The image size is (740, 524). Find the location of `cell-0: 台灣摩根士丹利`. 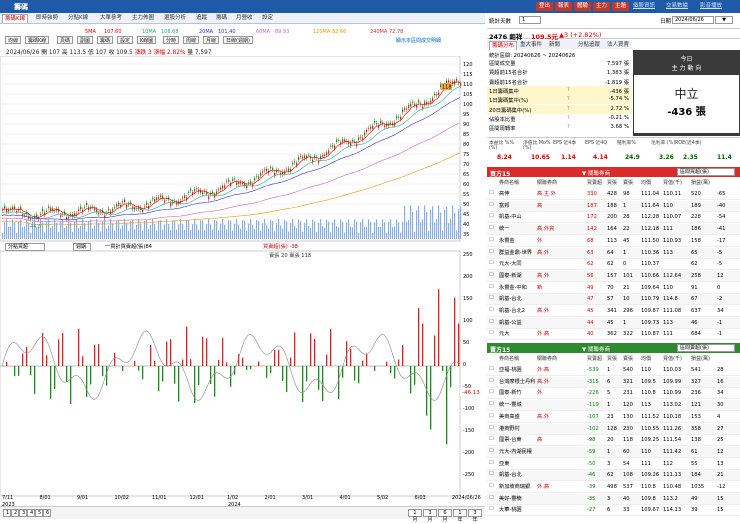

cell-0: 台灣摩根士丹利 is located at coordinates (517, 382).